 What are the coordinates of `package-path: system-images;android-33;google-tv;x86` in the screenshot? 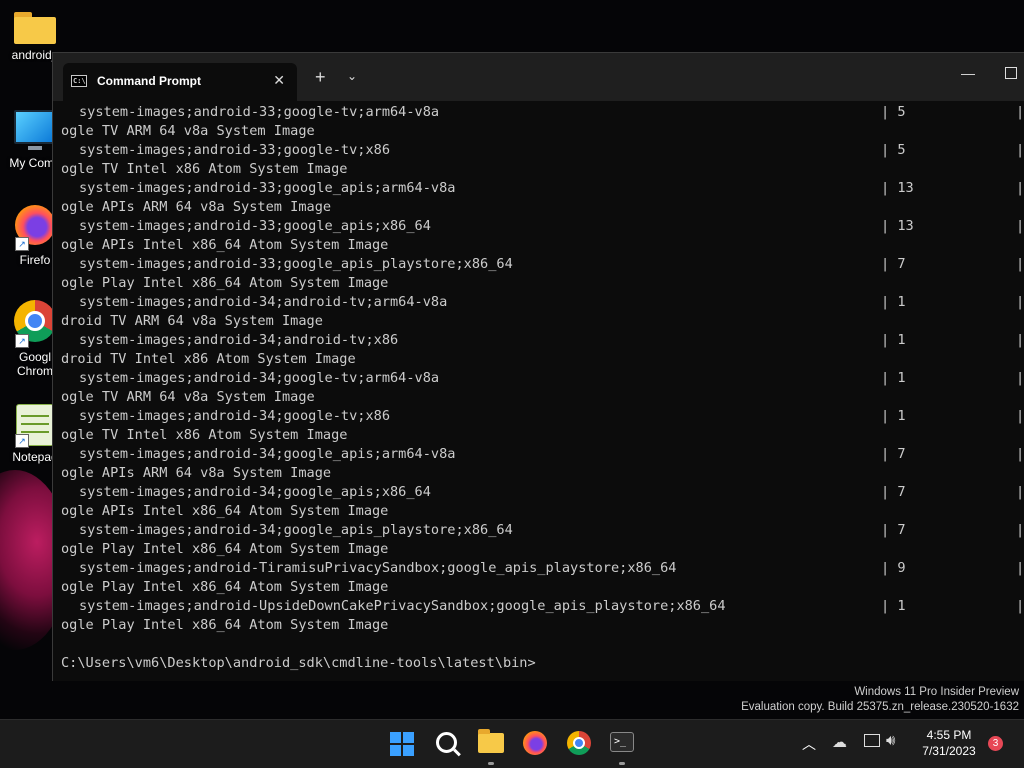 It's located at (234, 150).